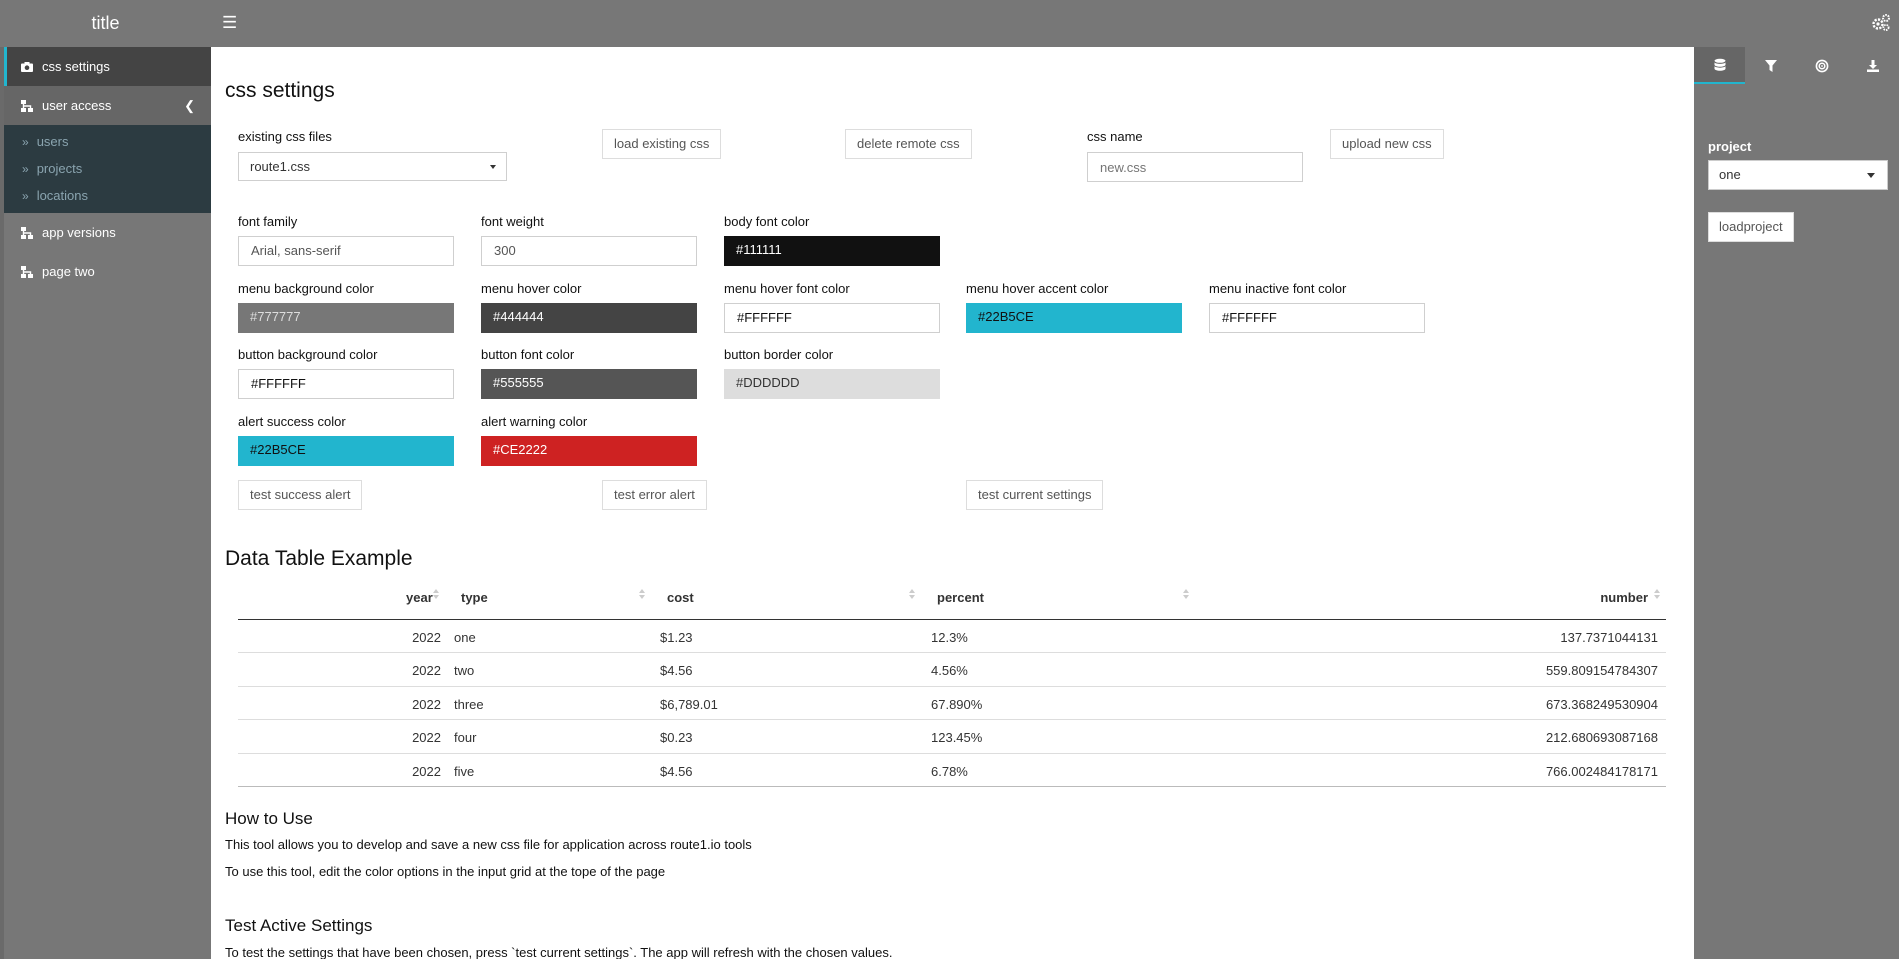 Image resolution: width=1899 pixels, height=959 pixels. I want to click on alert-success-color-input: #22B5CE, so click(346, 451).